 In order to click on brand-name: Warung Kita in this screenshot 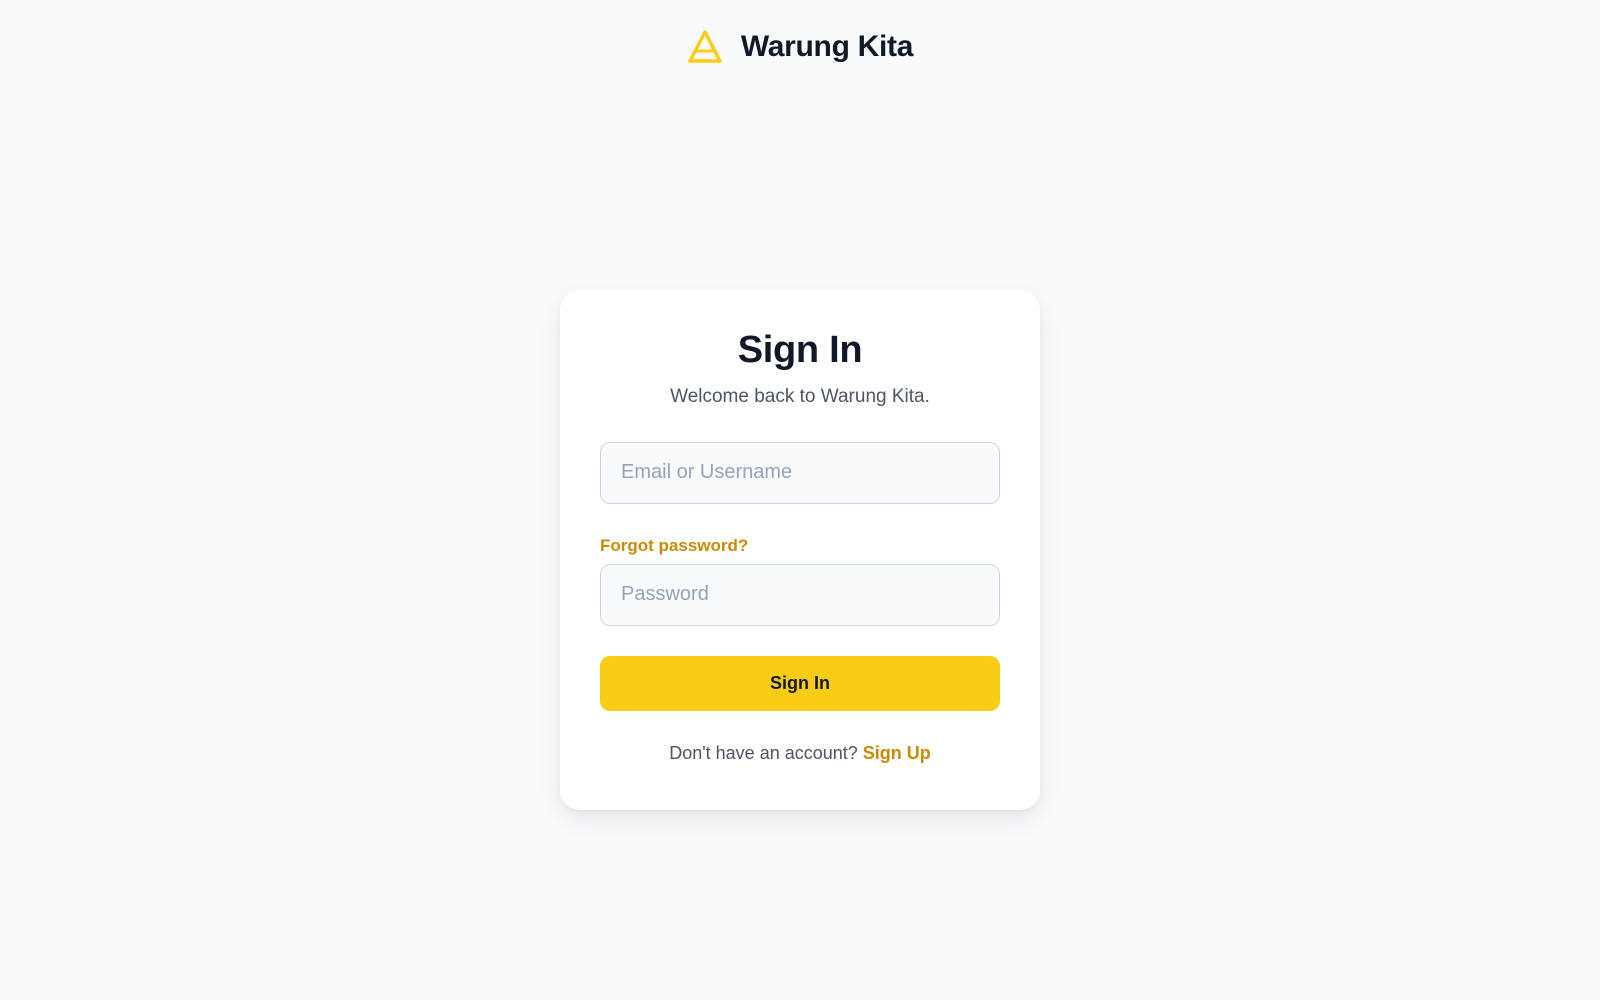, I will do `click(827, 46)`.